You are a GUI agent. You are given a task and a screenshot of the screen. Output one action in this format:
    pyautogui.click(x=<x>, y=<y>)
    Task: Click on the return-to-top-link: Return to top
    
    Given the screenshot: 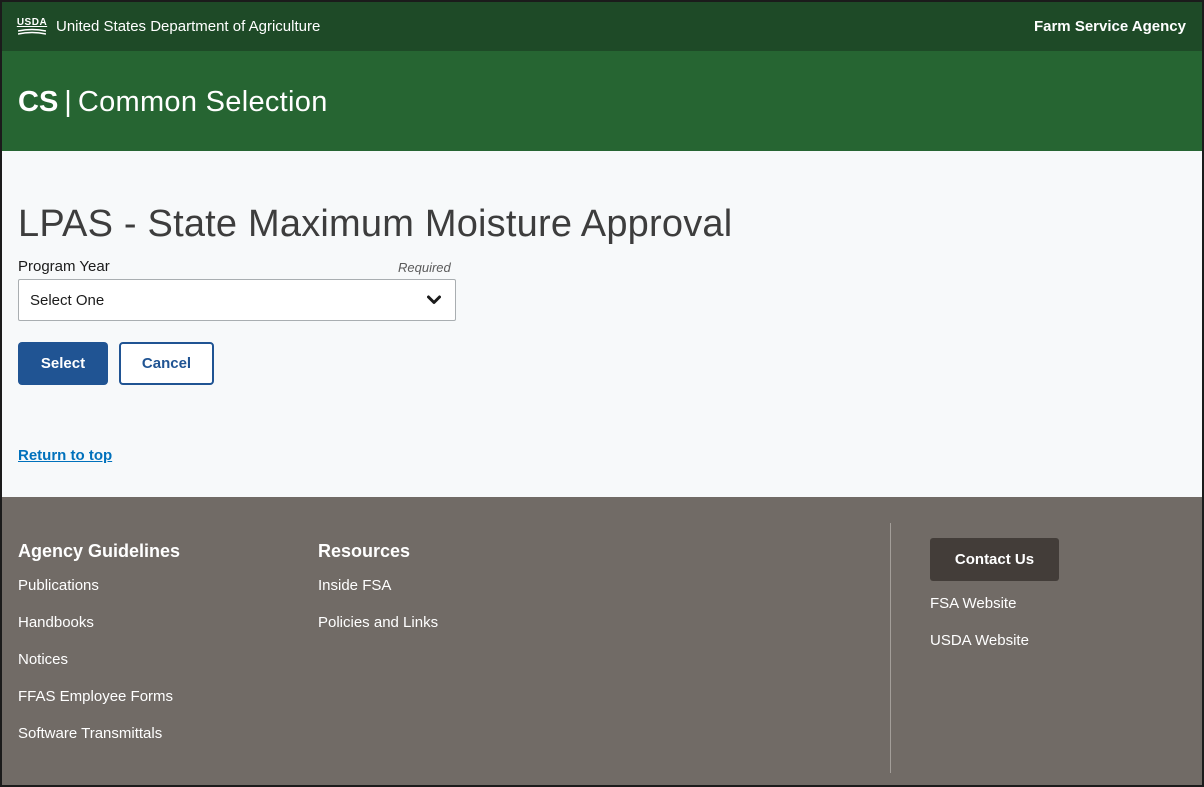 What is the action you would take?
    pyautogui.click(x=65, y=455)
    